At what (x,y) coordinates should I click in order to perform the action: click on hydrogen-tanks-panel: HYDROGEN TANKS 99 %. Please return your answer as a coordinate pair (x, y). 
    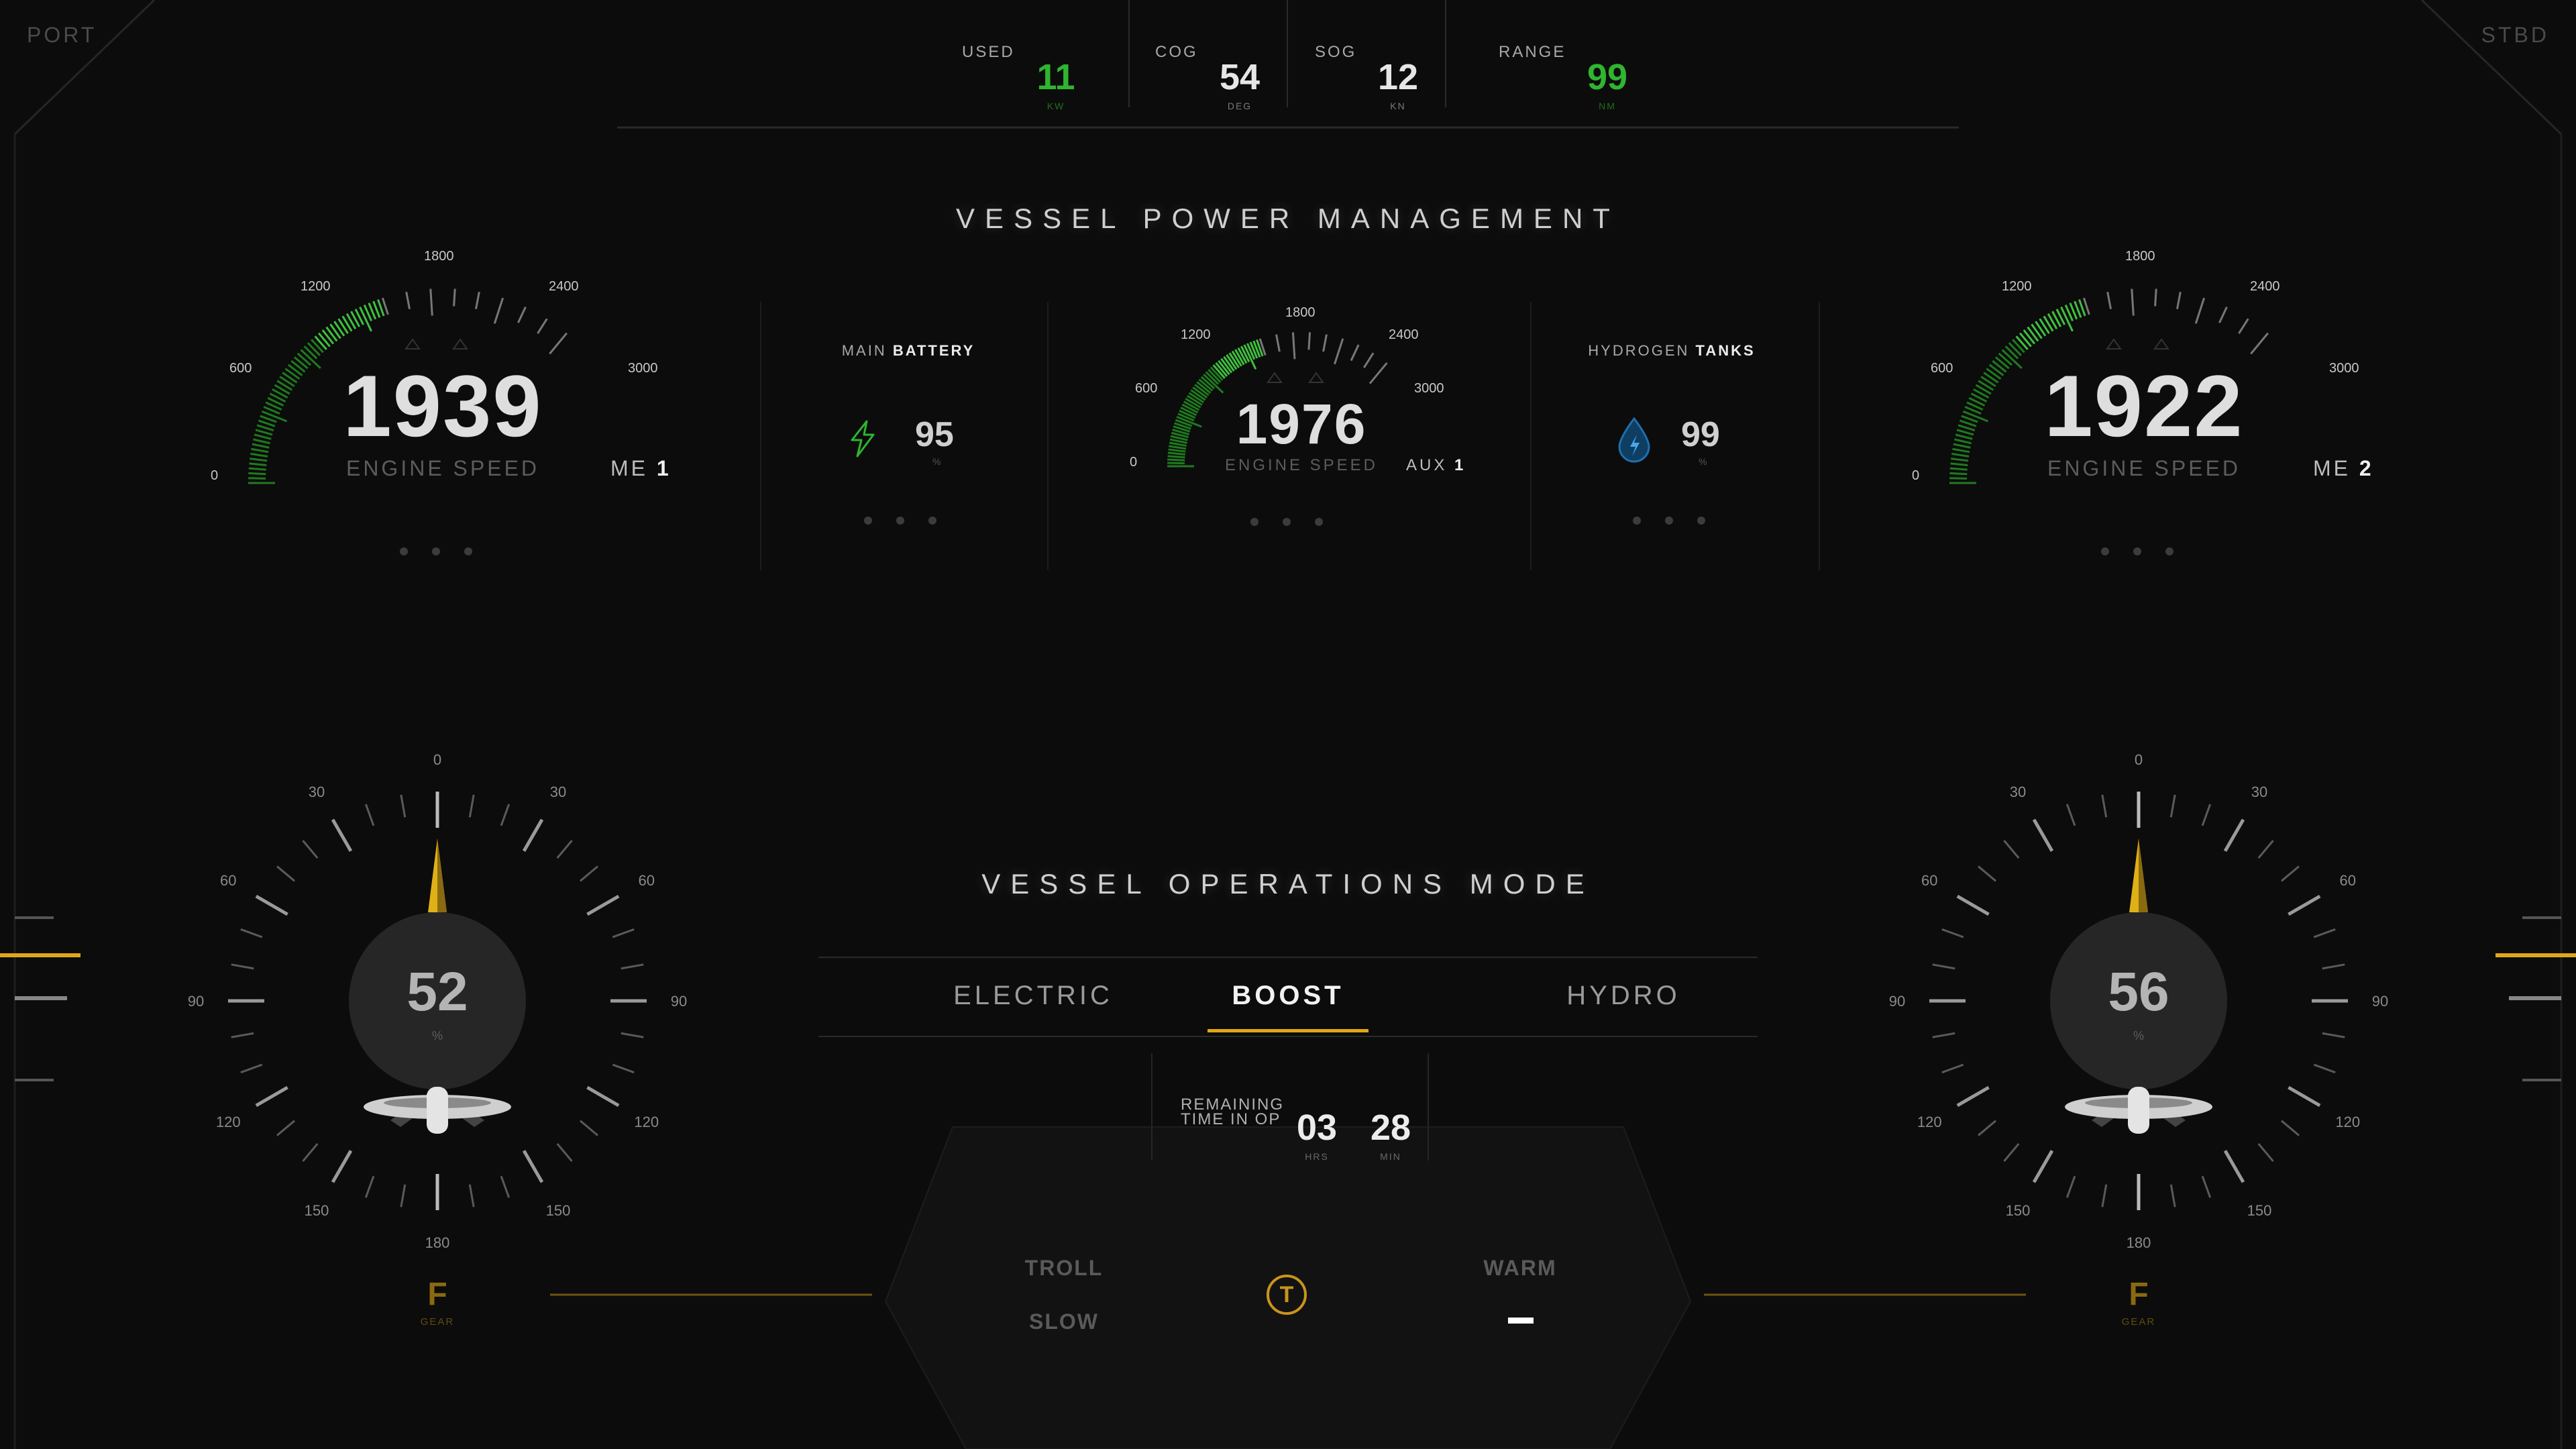
    Looking at the image, I should click on (1671, 436).